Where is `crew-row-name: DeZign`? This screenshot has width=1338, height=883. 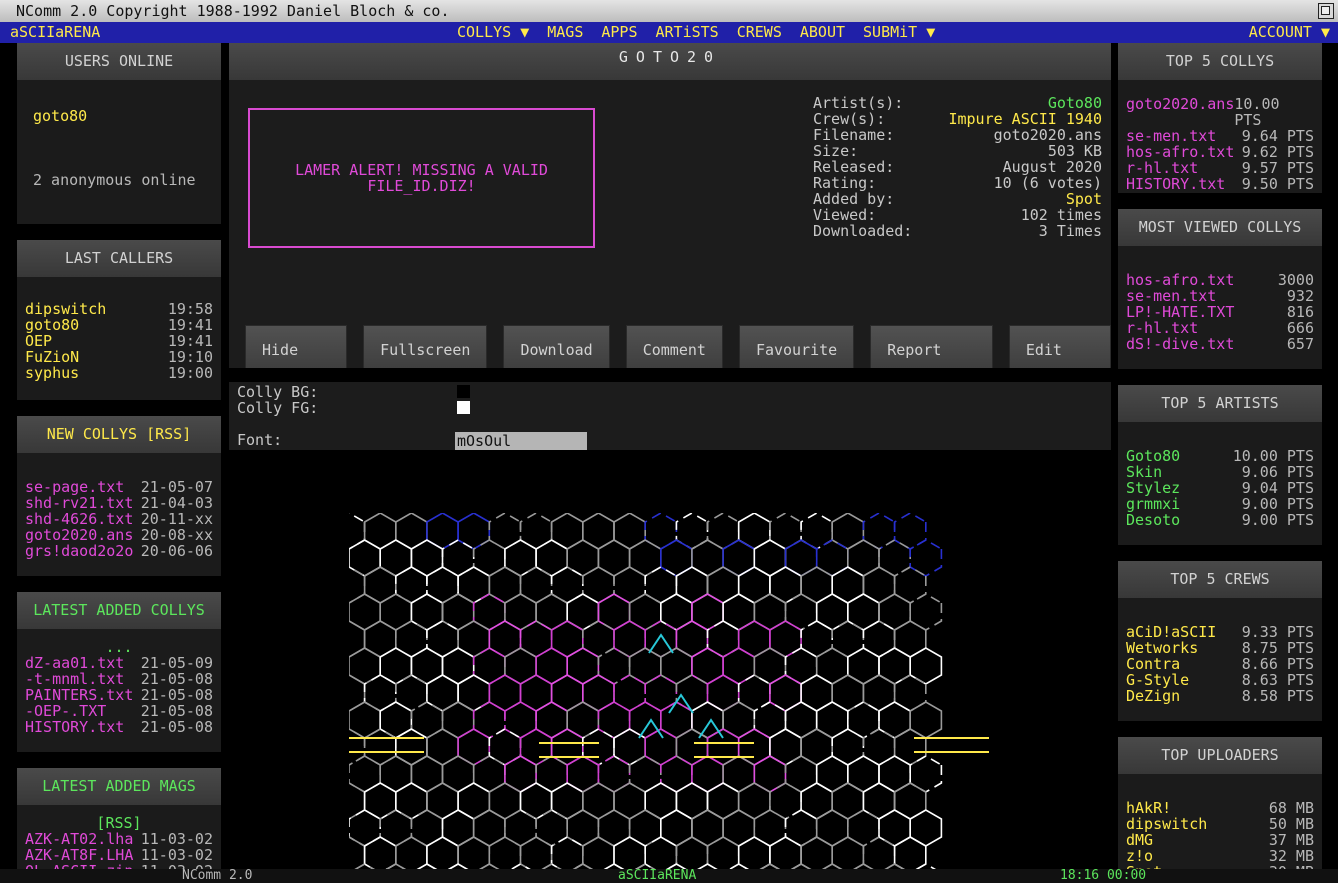 crew-row-name: DeZign is located at coordinates (1153, 696).